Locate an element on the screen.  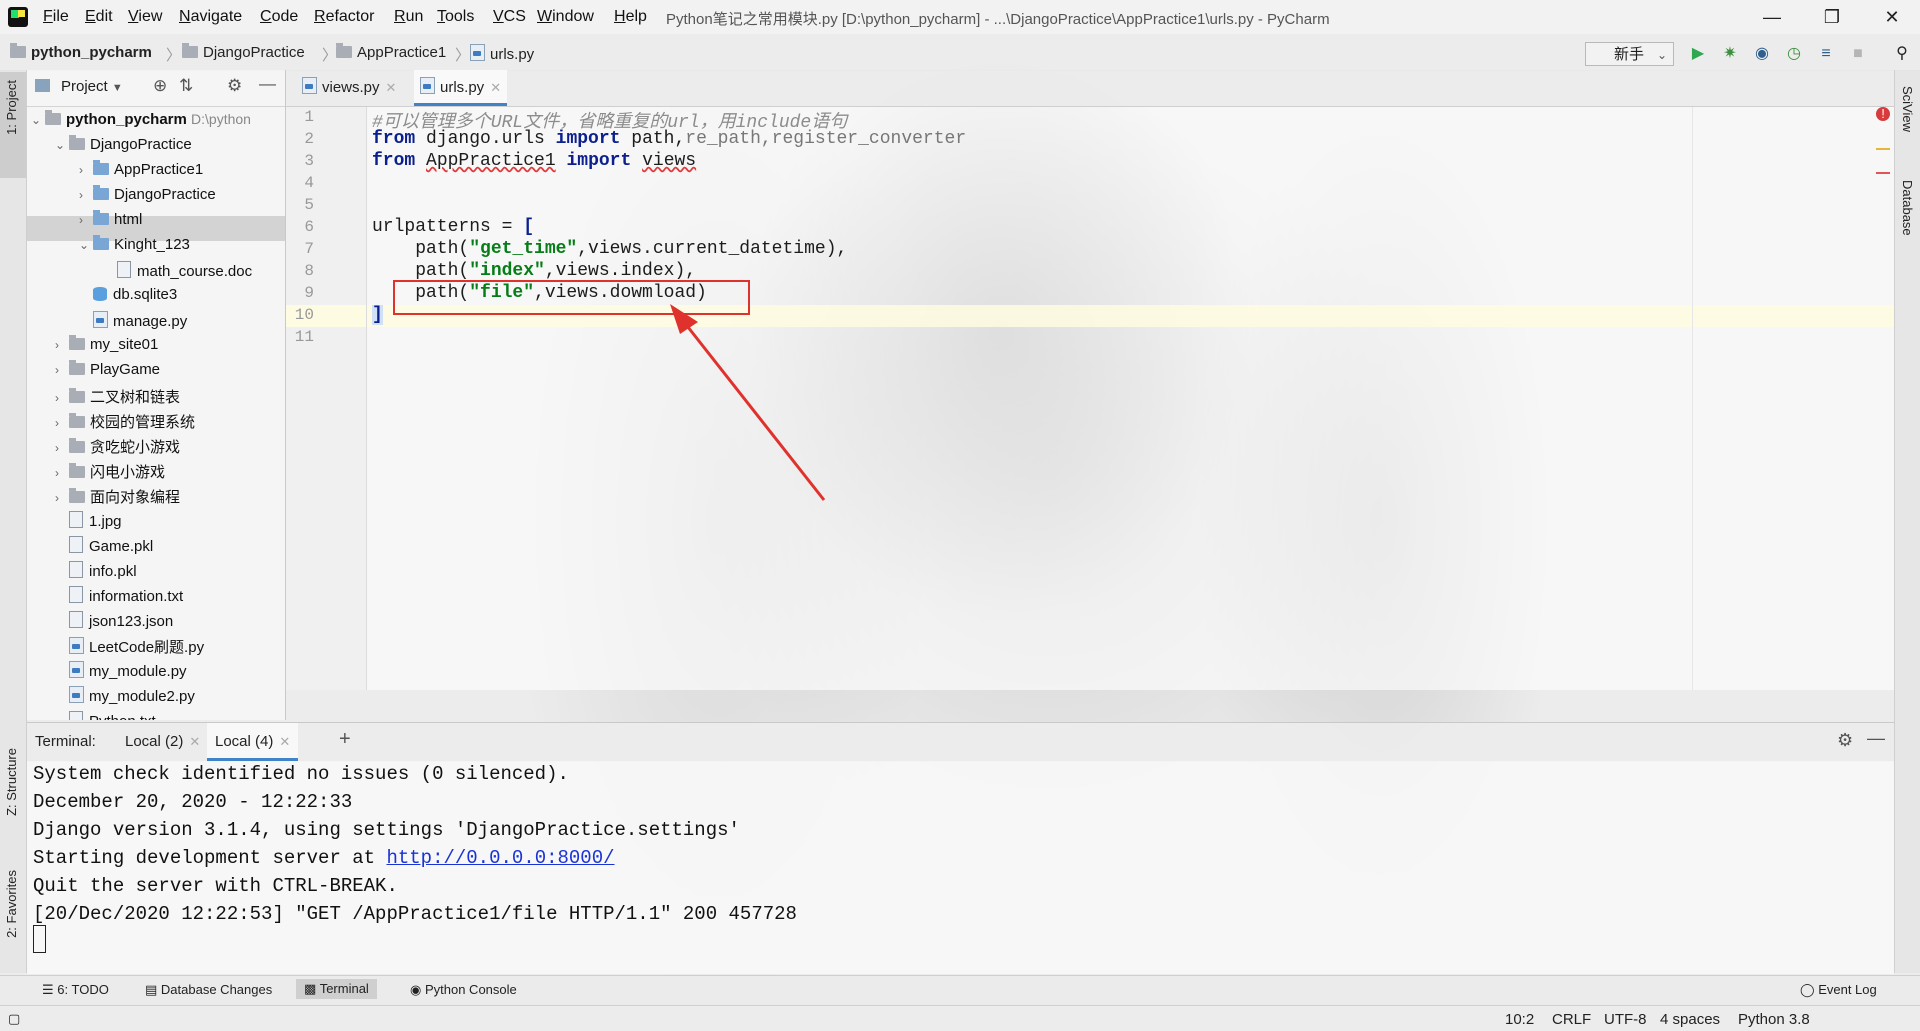
tree-item: ⌄ Kinght_123 is located at coordinates (134, 244).